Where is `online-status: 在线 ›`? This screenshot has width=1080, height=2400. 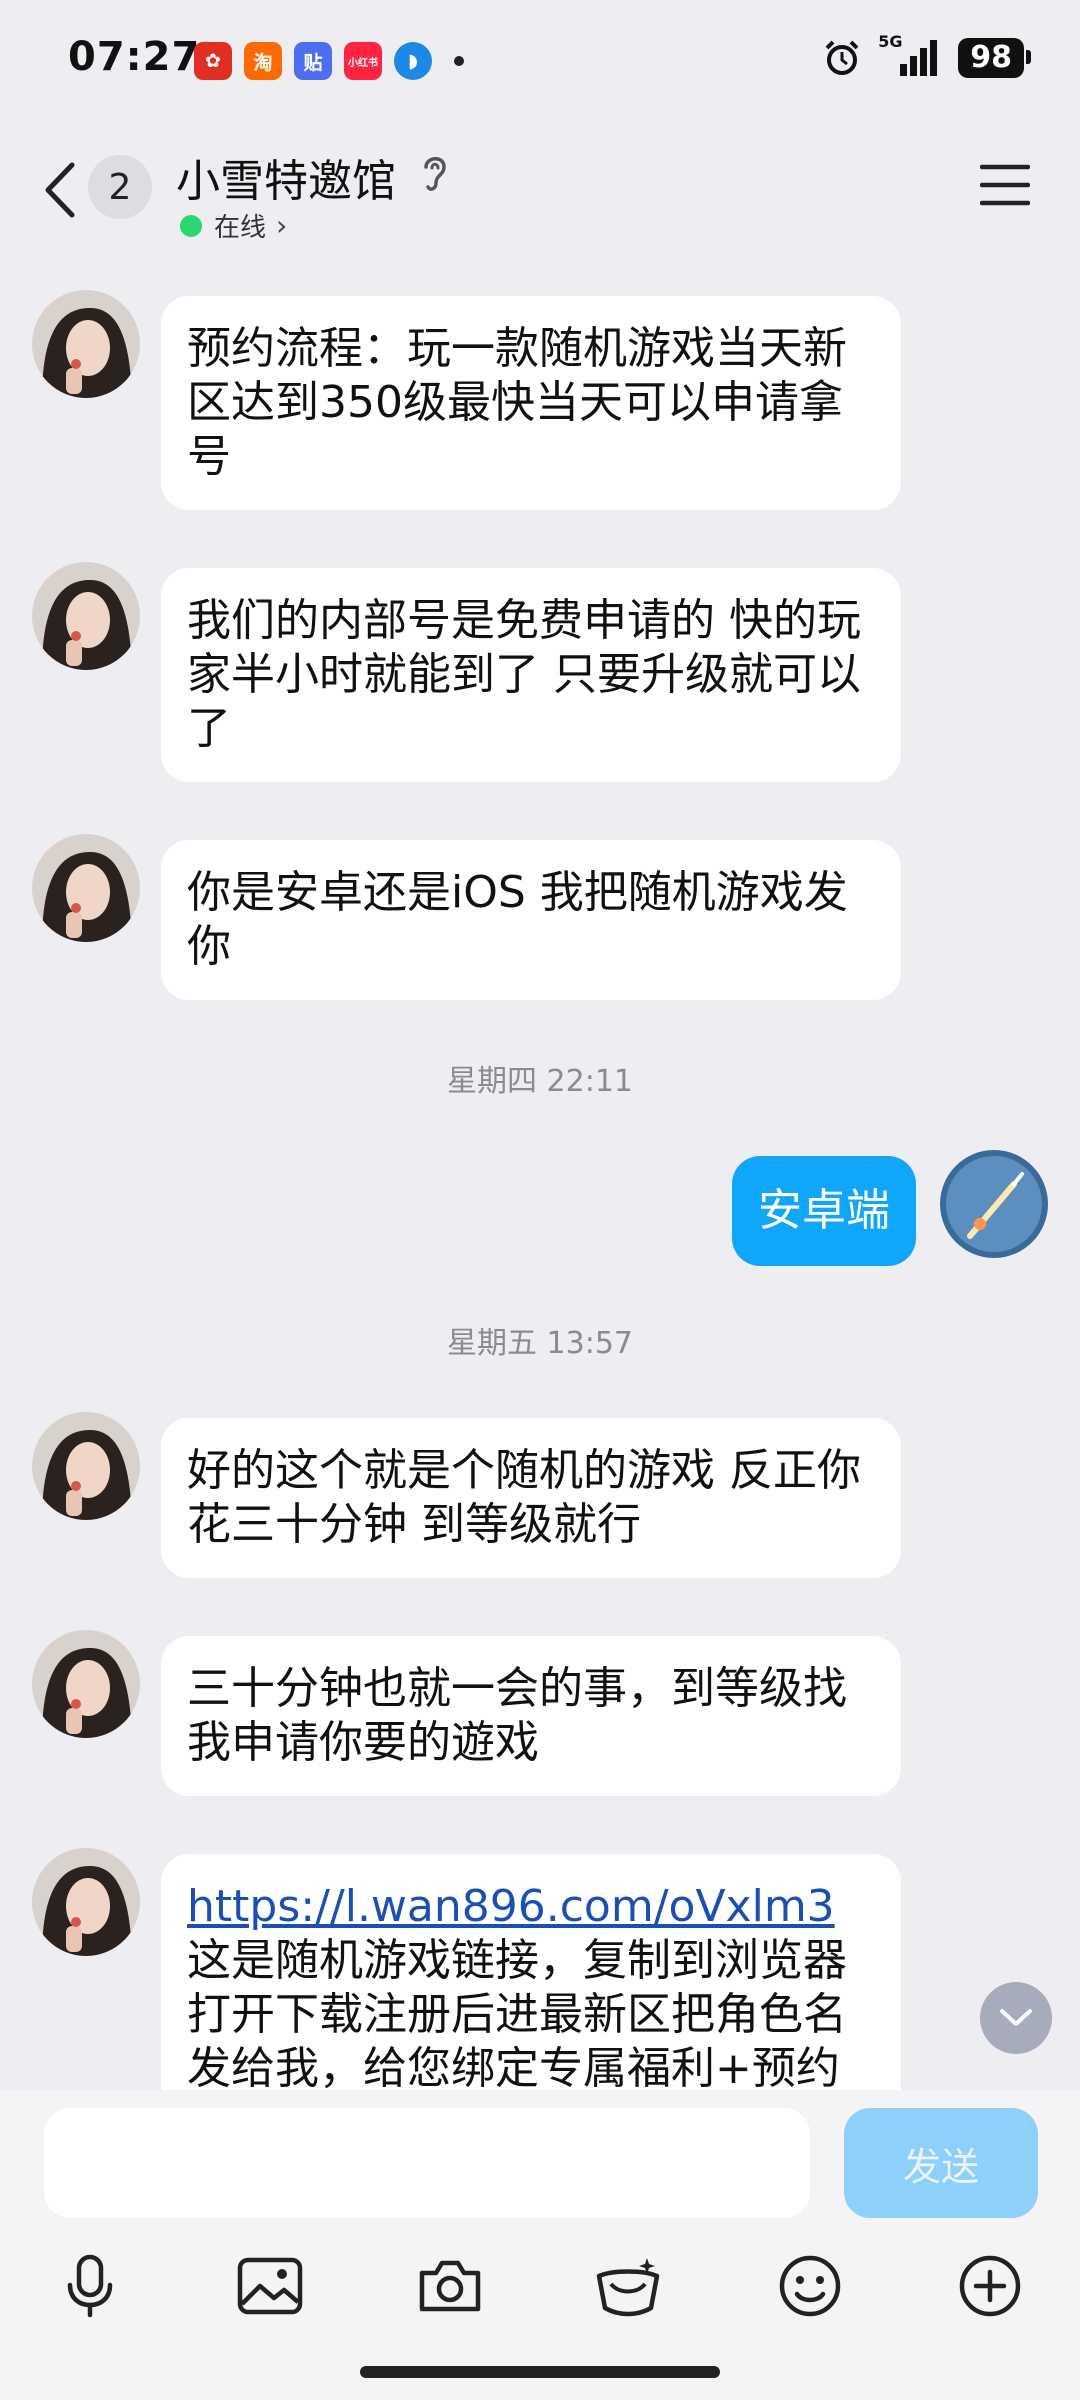
online-status: 在线 › is located at coordinates (233, 225).